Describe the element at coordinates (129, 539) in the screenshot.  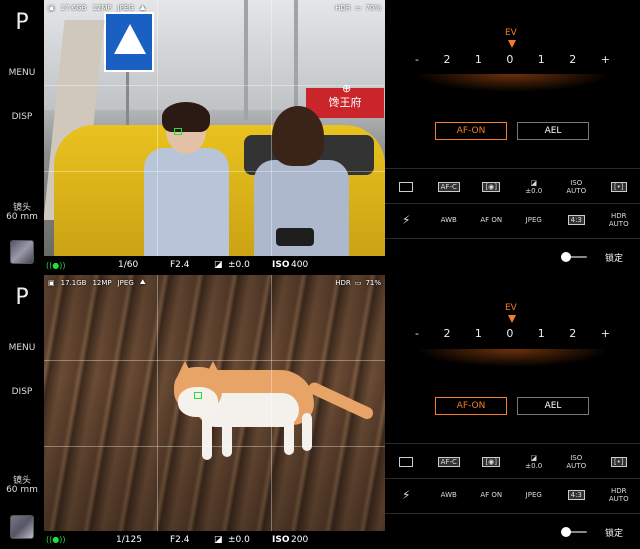
I see `shutter-speed: 1/125` at that location.